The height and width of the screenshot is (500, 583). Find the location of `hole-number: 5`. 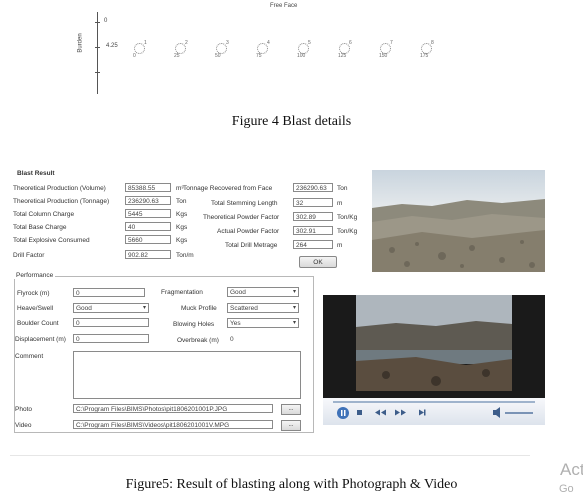

hole-number: 5 is located at coordinates (309, 43).